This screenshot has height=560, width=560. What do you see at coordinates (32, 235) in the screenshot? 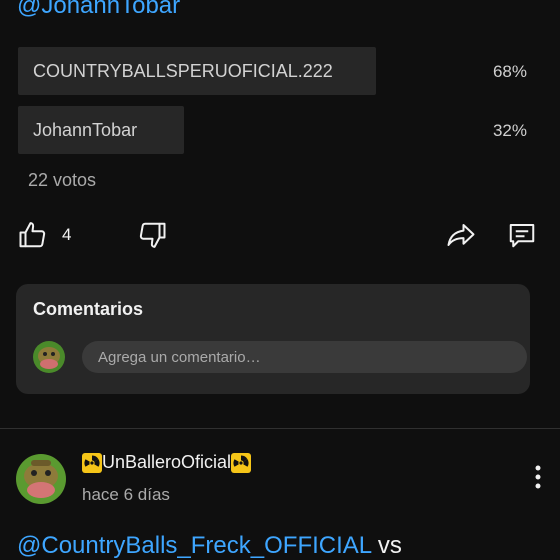
I see `thumb-up-icon` at bounding box center [32, 235].